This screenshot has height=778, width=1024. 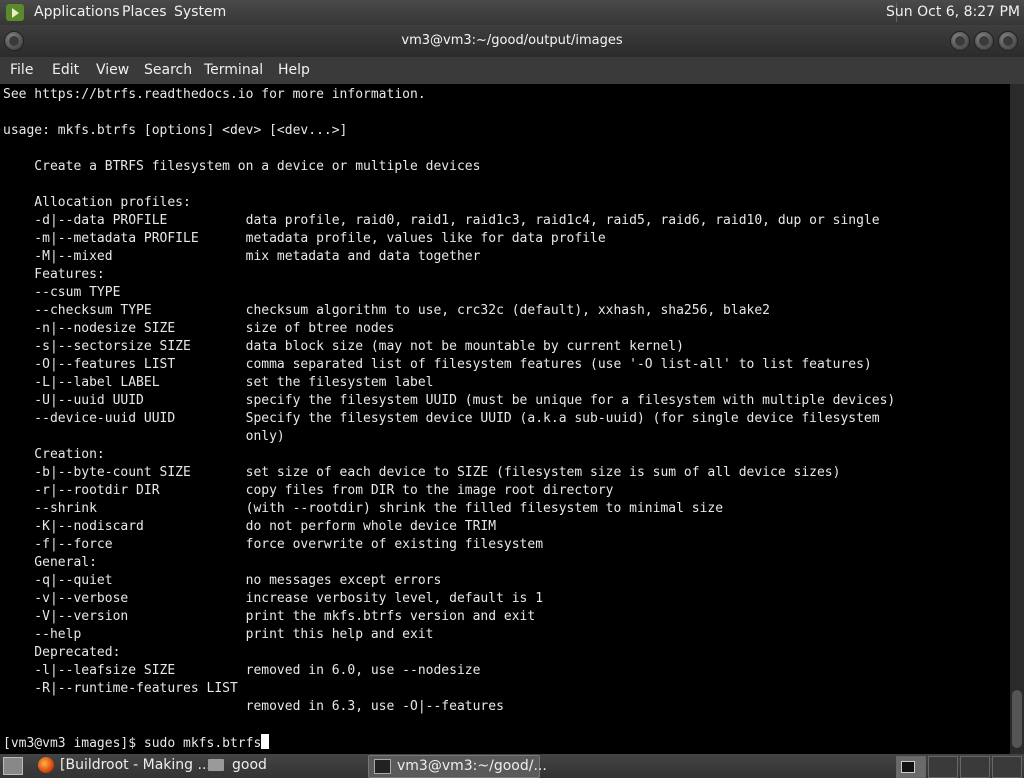 What do you see at coordinates (294, 70) in the screenshot?
I see `menu-help: Help` at bounding box center [294, 70].